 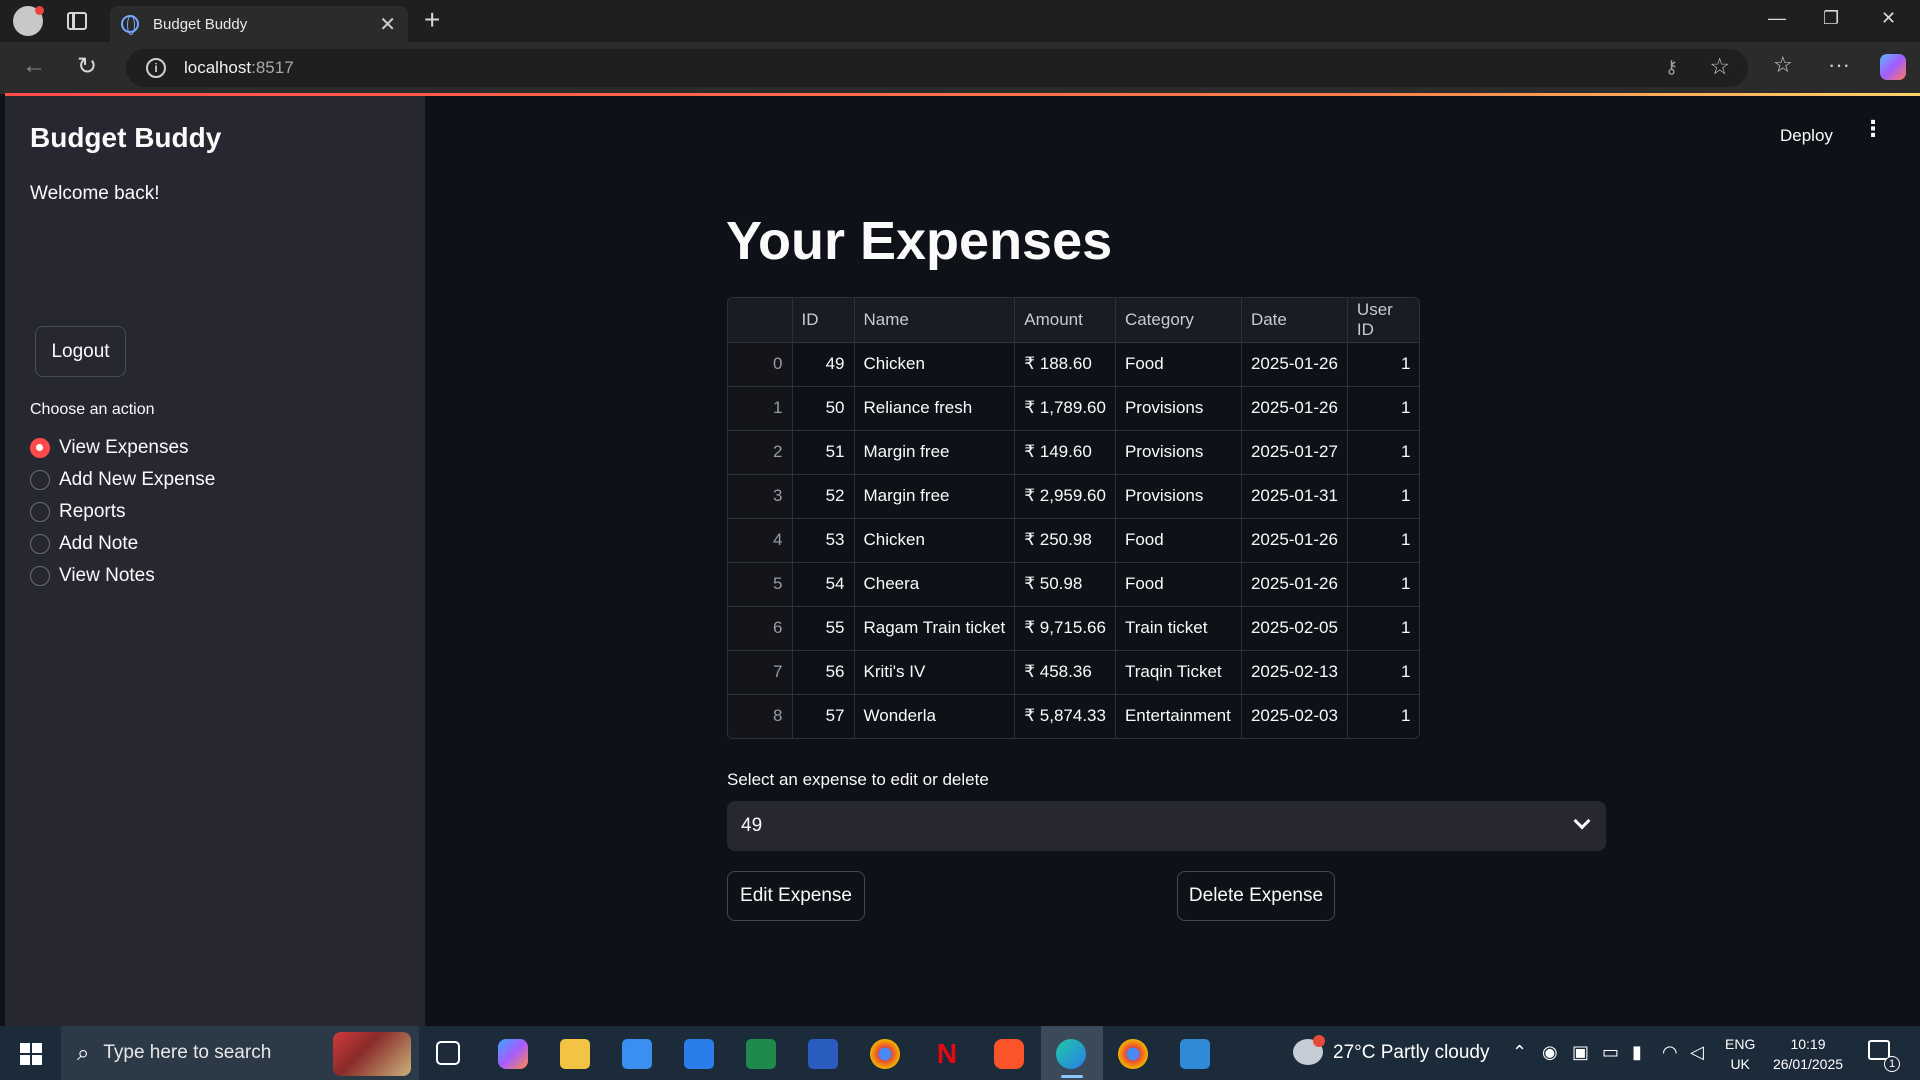 I want to click on reload-icon: ↻, so click(x=87, y=66).